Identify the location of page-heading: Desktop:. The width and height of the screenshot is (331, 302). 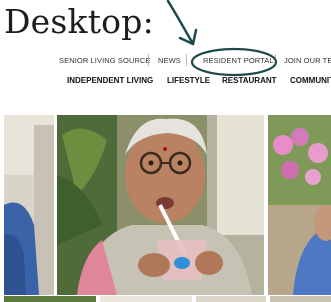
(79, 21).